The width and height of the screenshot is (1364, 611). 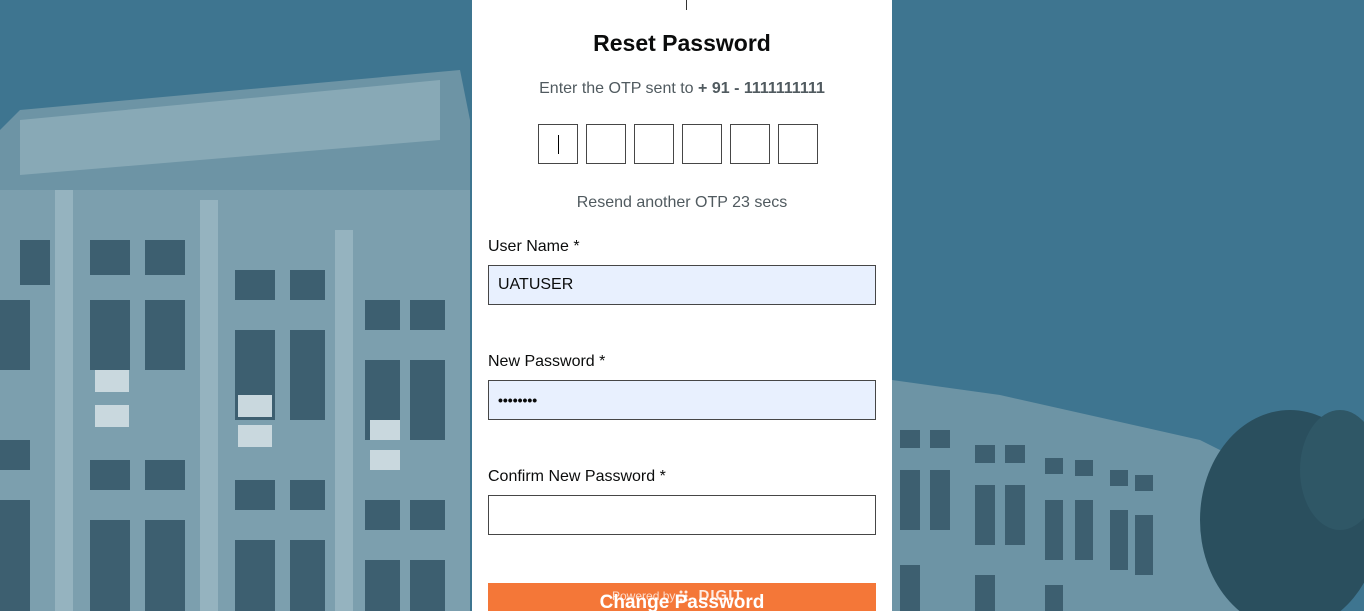 What do you see at coordinates (547, 361) in the screenshot?
I see `new-password-label: New Password *` at bounding box center [547, 361].